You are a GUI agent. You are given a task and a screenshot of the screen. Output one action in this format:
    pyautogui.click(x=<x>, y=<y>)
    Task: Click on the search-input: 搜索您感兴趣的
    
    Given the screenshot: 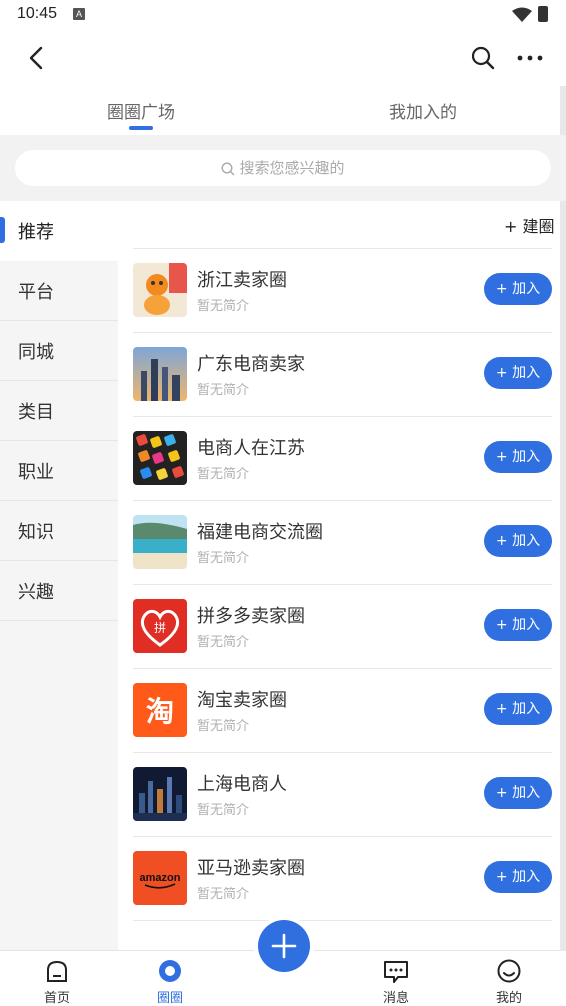 What is the action you would take?
    pyautogui.click(x=283, y=168)
    